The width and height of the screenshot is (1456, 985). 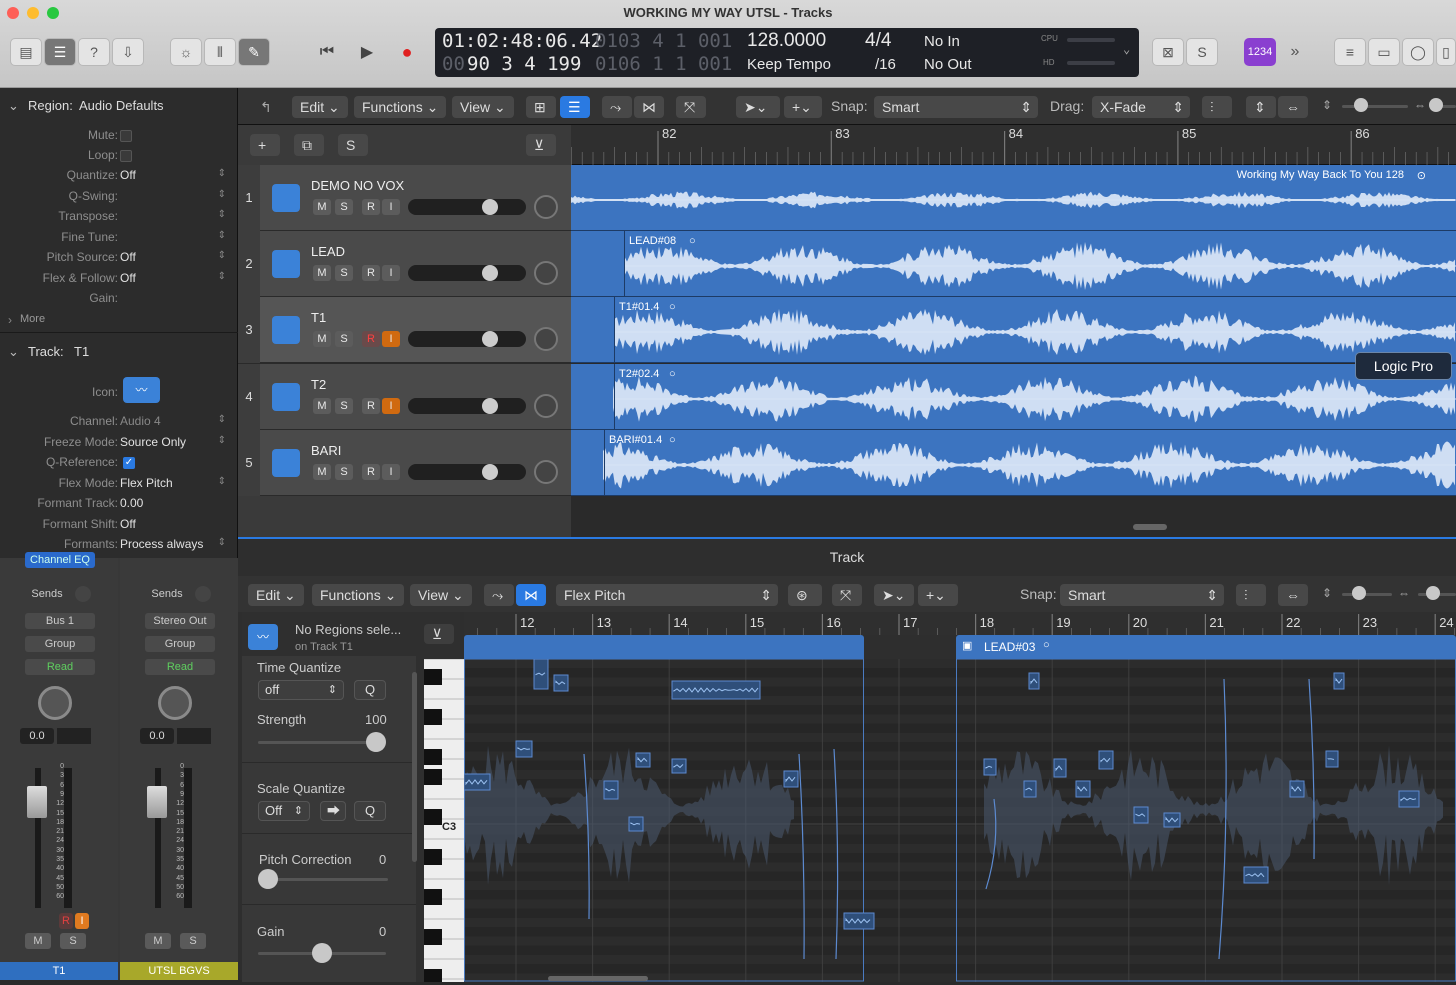 What do you see at coordinates (254, 52) in the screenshot?
I see `editors-pencil-icon: ✎` at bounding box center [254, 52].